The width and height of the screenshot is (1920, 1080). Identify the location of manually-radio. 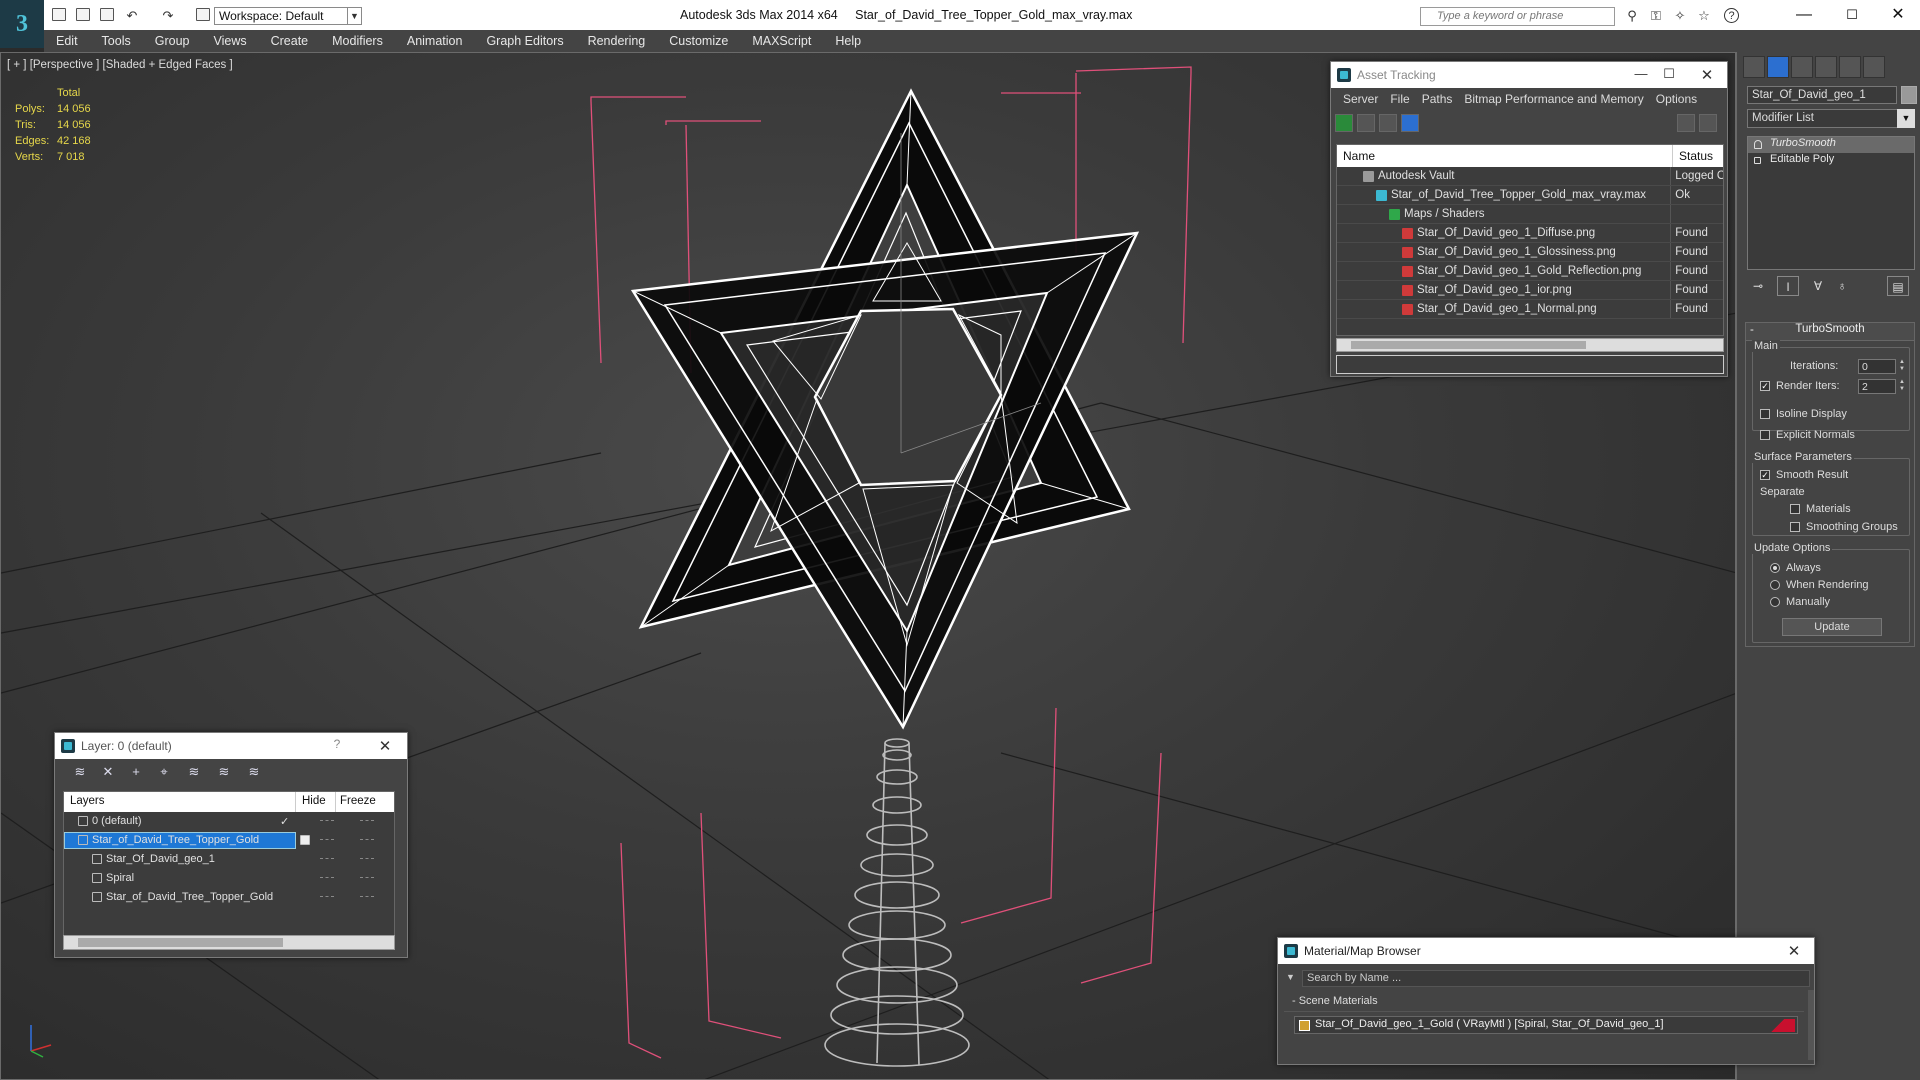
(1775, 602).